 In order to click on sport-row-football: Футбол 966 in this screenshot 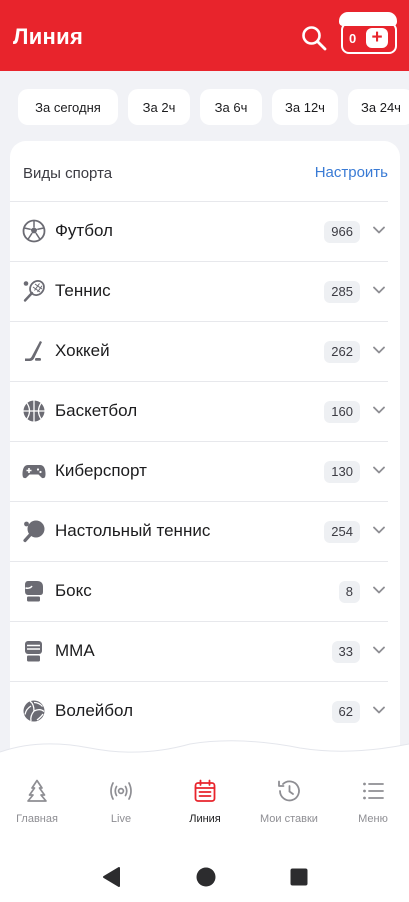, I will do `click(205, 231)`.